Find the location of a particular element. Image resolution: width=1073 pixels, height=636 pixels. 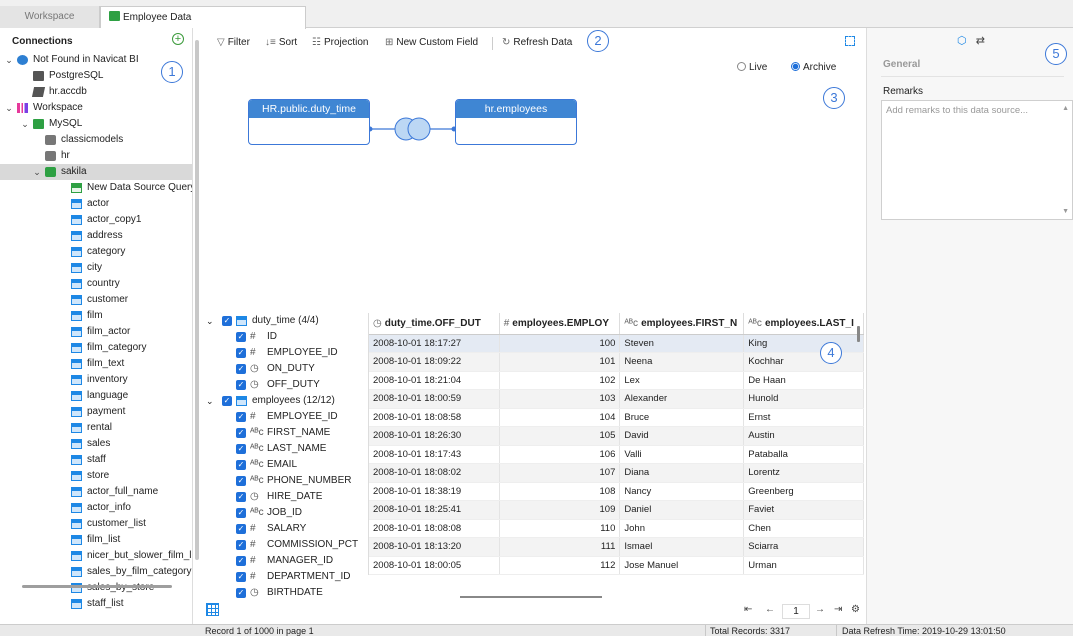

table-row: 2008-10-01 18:13:20 111 Ismael Sciarra is located at coordinates (616, 547).